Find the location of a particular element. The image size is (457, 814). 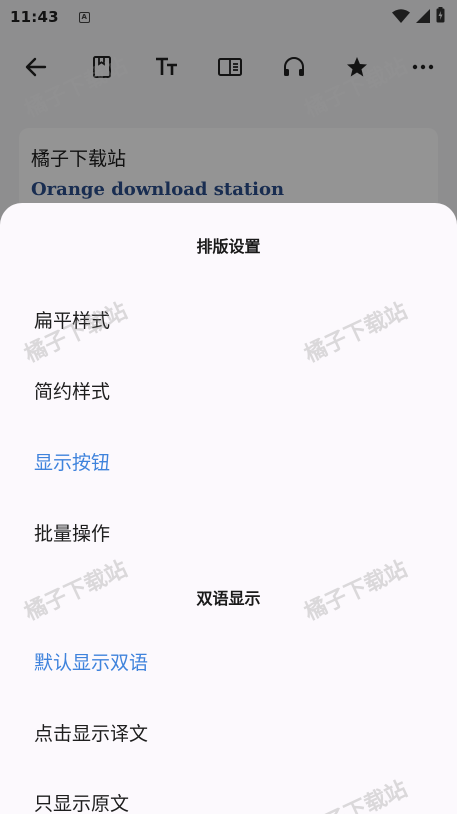

default-bilingual-option: 默认显示双语 is located at coordinates (91, 661).